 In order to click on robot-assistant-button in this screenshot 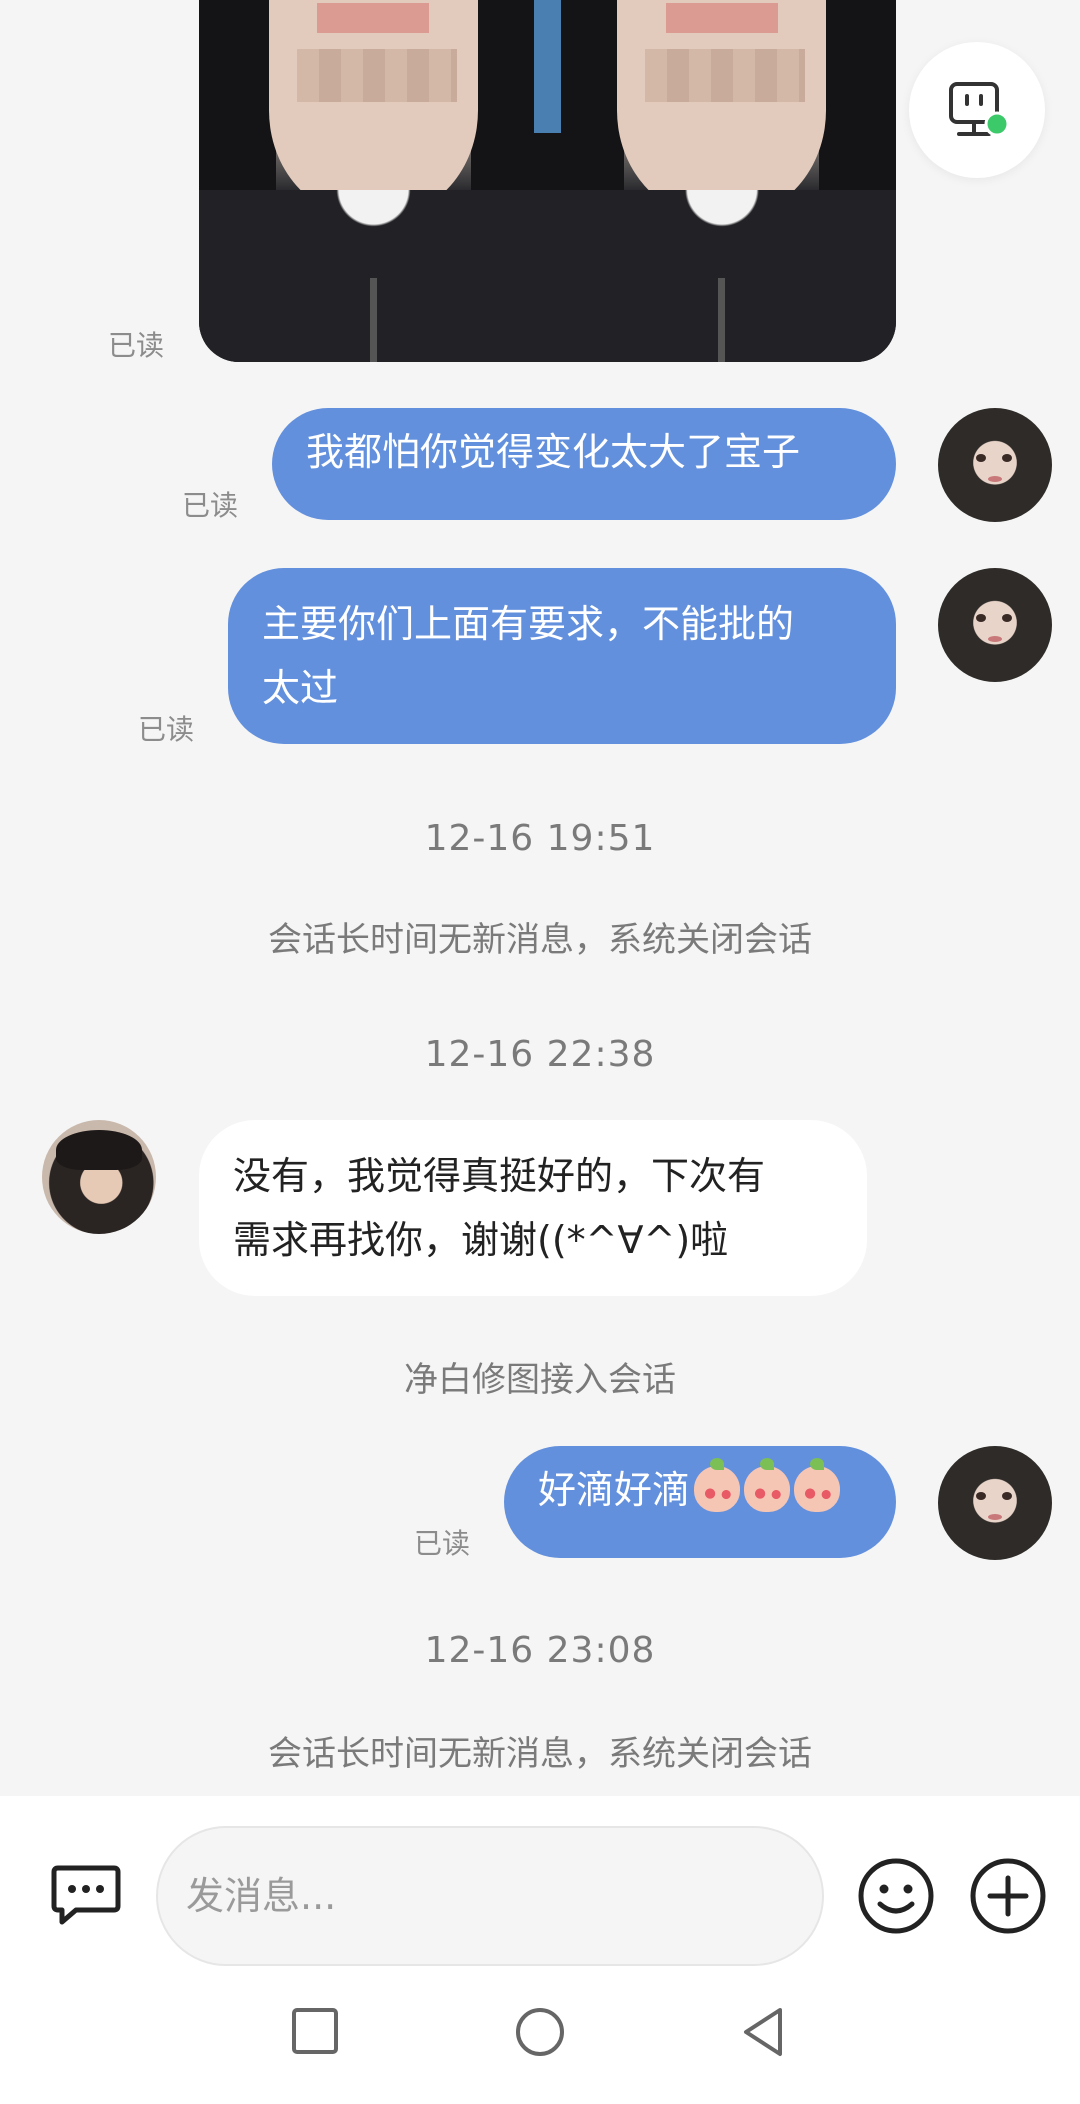, I will do `click(977, 110)`.